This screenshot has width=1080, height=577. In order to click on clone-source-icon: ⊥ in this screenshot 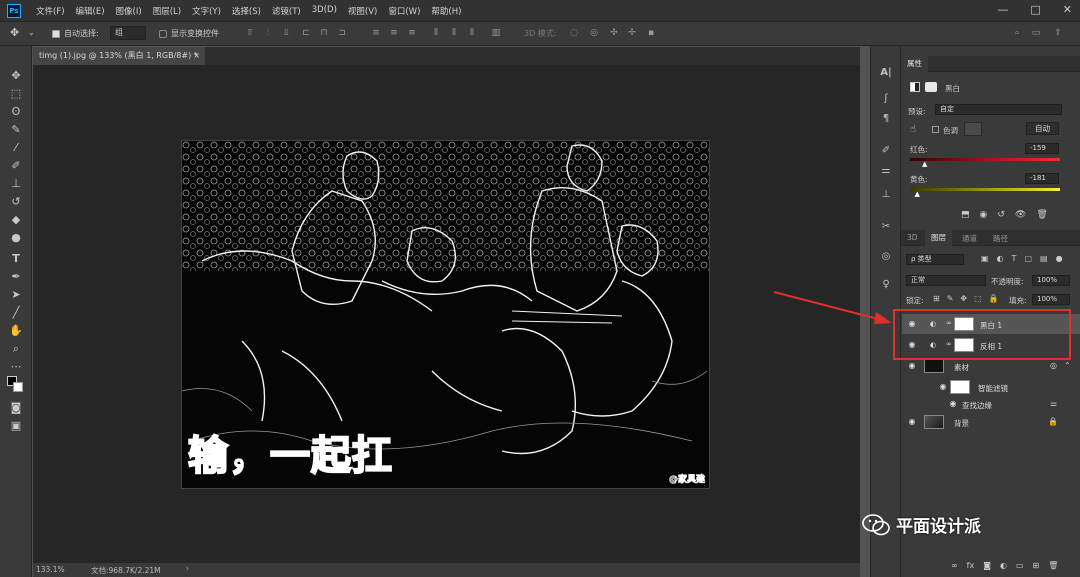, I will do `click(886, 195)`.